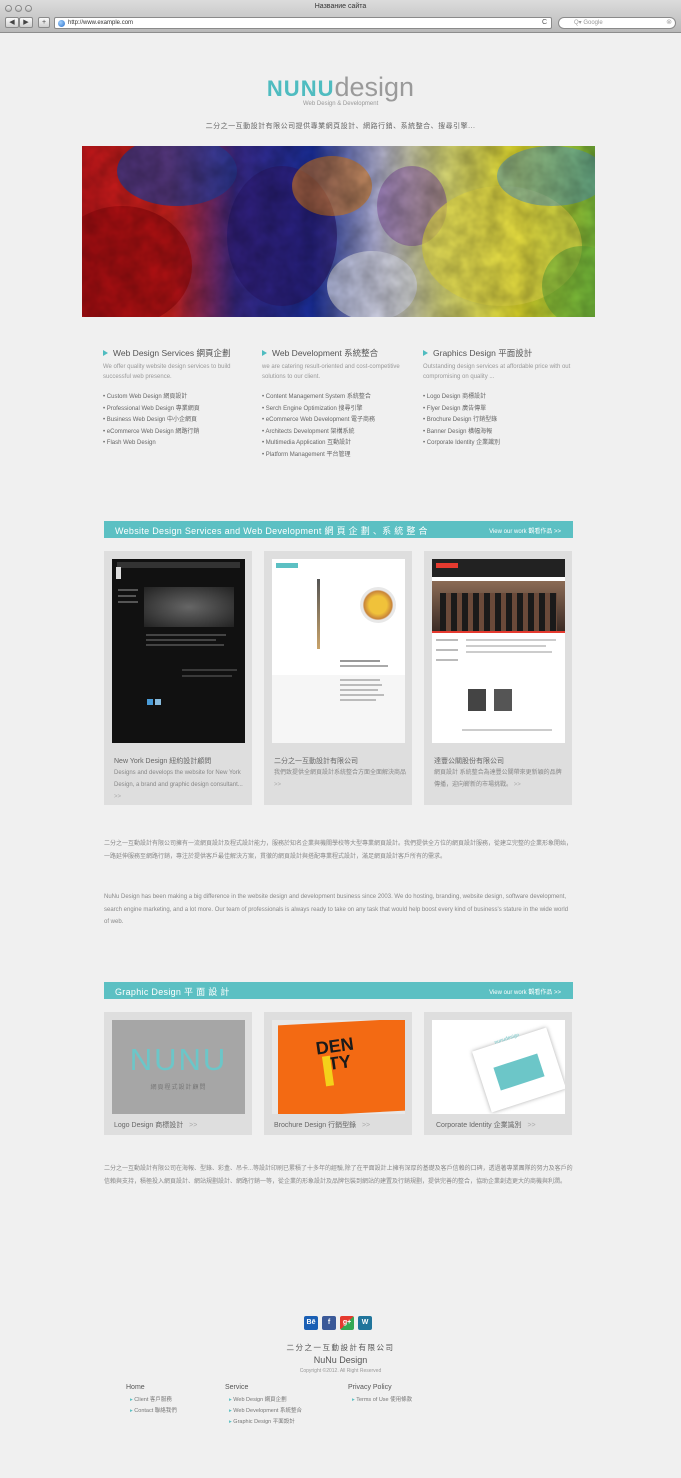  What do you see at coordinates (544, 23) in the screenshot?
I see `reload-icon: C` at bounding box center [544, 23].